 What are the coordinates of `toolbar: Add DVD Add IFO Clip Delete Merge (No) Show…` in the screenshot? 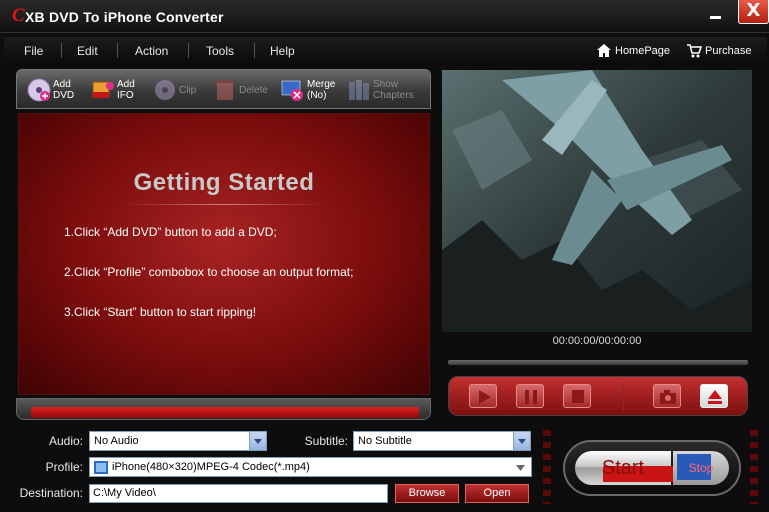 It's located at (223, 89).